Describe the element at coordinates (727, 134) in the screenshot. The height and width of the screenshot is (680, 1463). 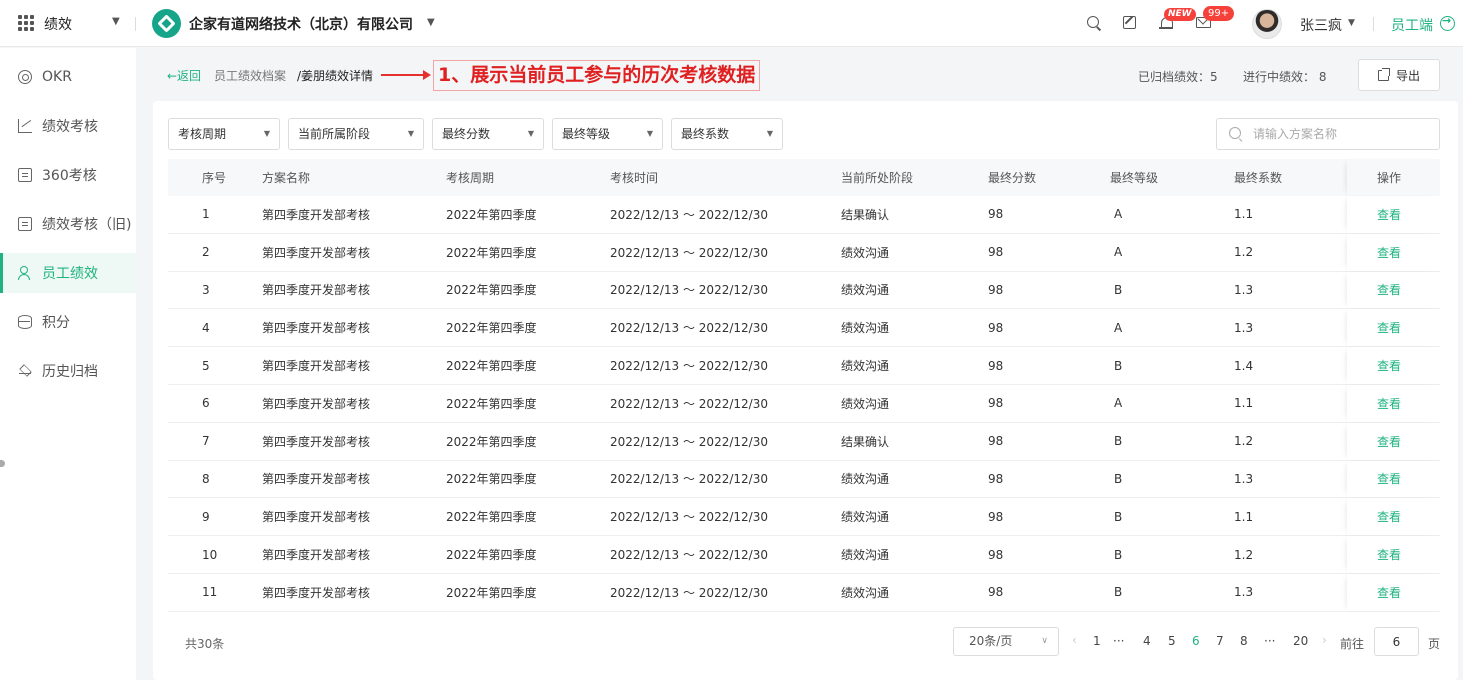
I see `coefficient-filter: 最终系数 ▼` at that location.